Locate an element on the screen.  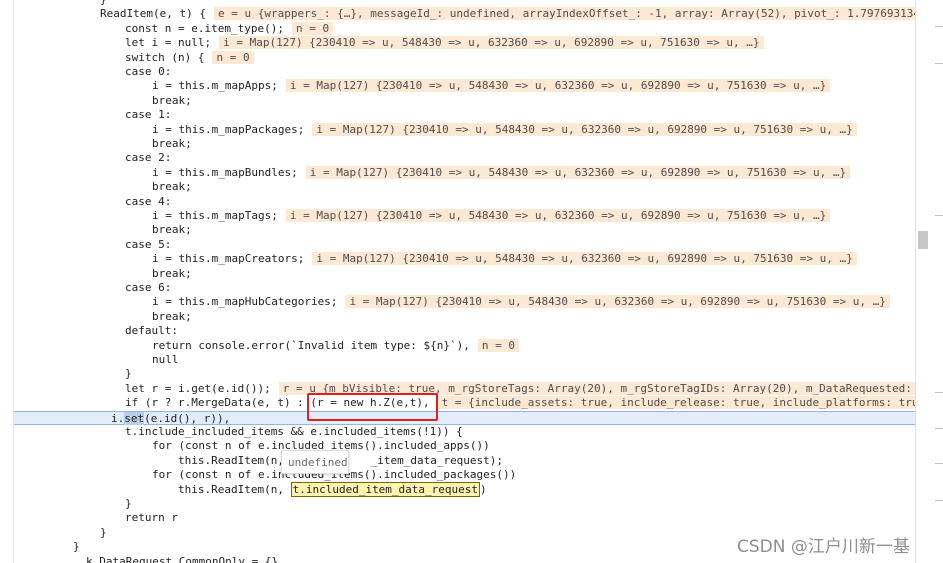
code-text: case 1: is located at coordinates (148, 115).